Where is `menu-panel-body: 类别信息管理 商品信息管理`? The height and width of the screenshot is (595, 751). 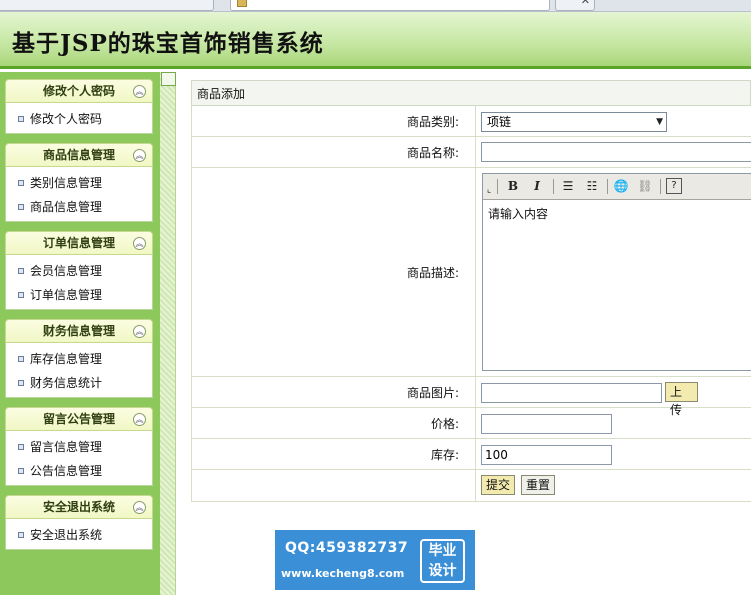 menu-panel-body: 类别信息管理 商品信息管理 is located at coordinates (79, 194).